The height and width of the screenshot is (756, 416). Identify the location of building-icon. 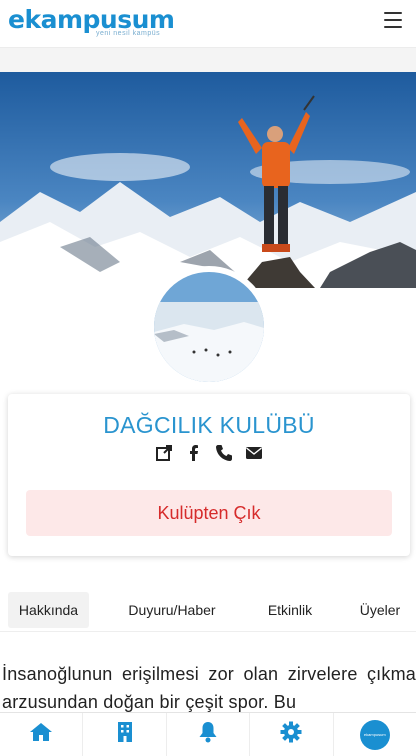
(125, 734).